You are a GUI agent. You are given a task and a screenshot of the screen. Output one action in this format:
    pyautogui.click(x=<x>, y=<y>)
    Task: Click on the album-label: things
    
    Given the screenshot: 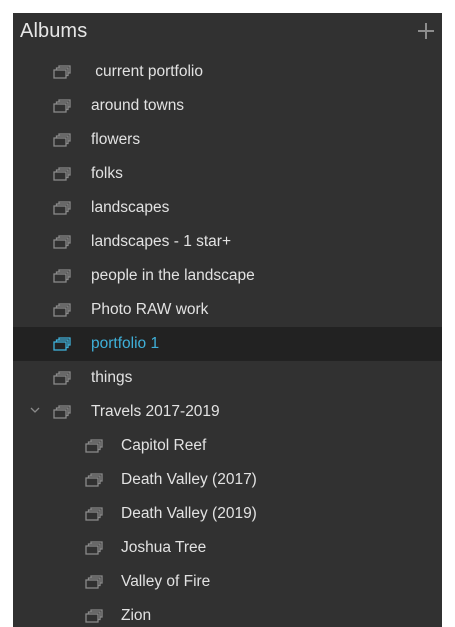 What is the action you would take?
    pyautogui.click(x=112, y=377)
    